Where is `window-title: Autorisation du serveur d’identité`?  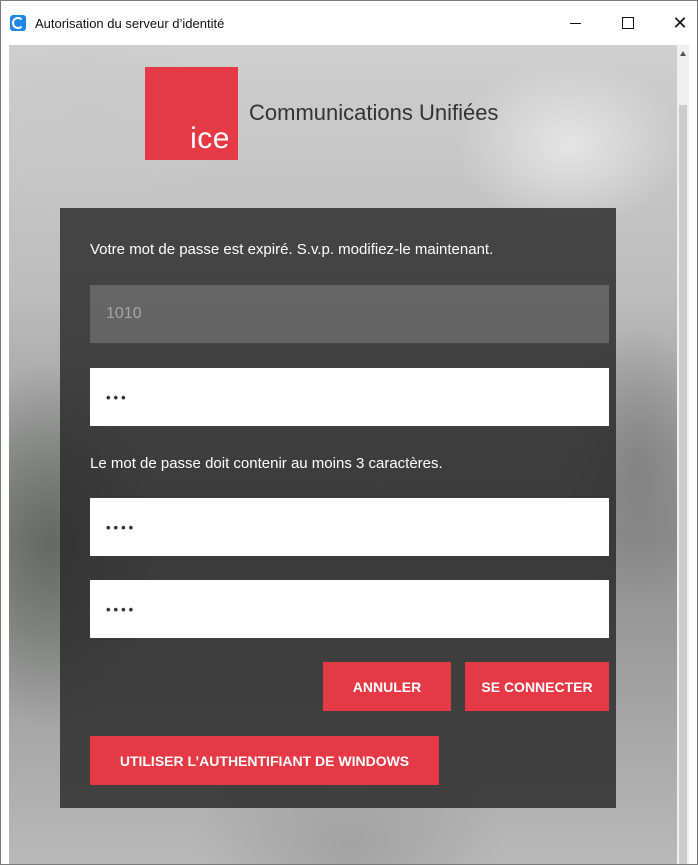
window-title: Autorisation du serveur d’identité is located at coordinates (130, 23).